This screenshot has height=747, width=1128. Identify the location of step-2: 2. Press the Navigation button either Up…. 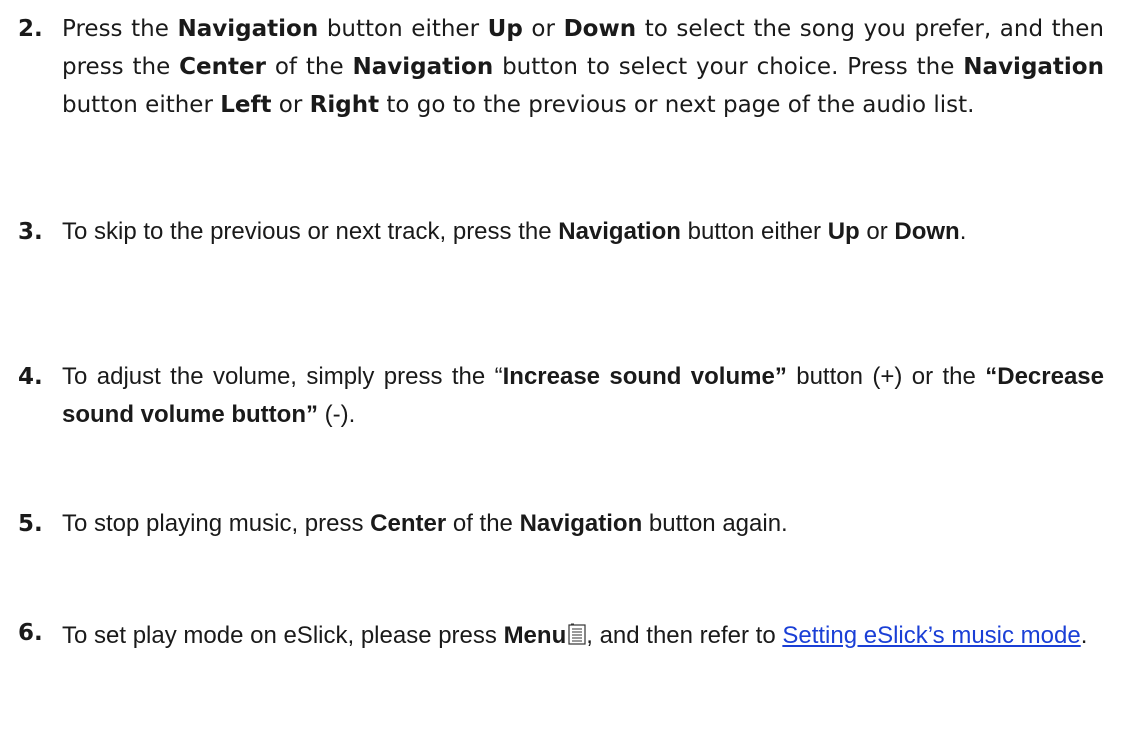
(561, 67).